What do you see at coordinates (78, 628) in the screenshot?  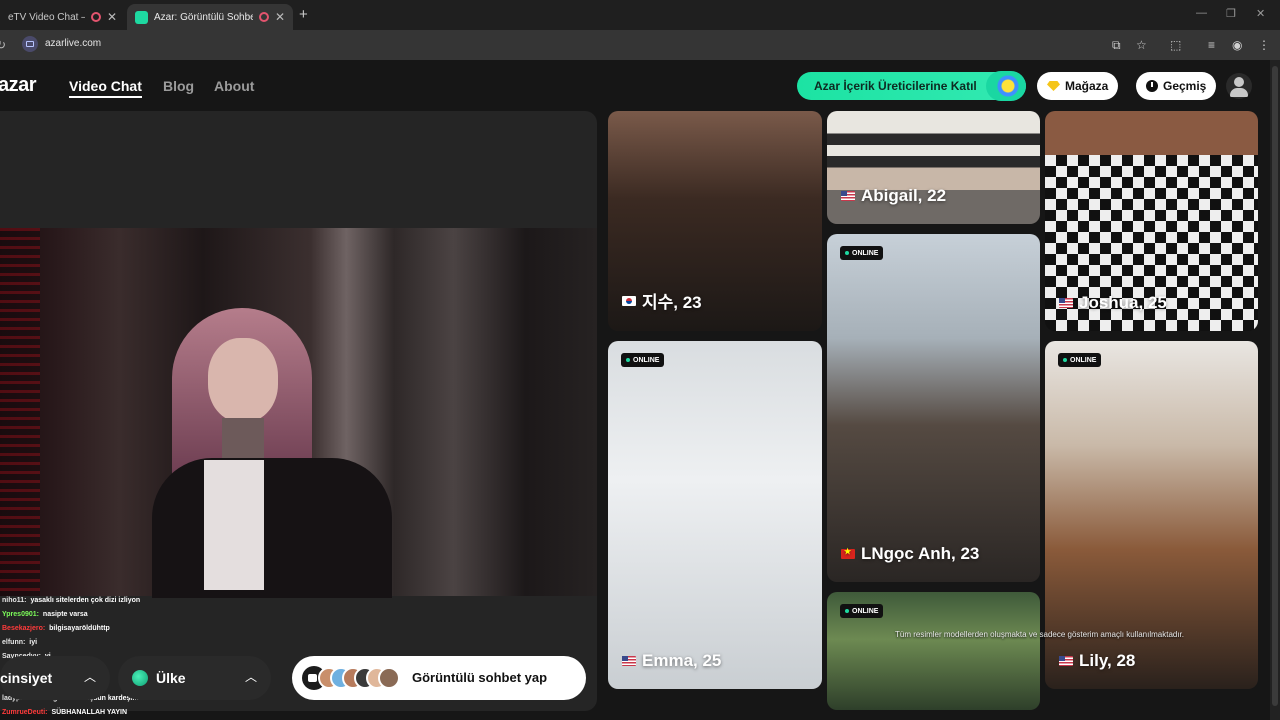 I see `chat-text: bilgisayaröldühttp` at bounding box center [78, 628].